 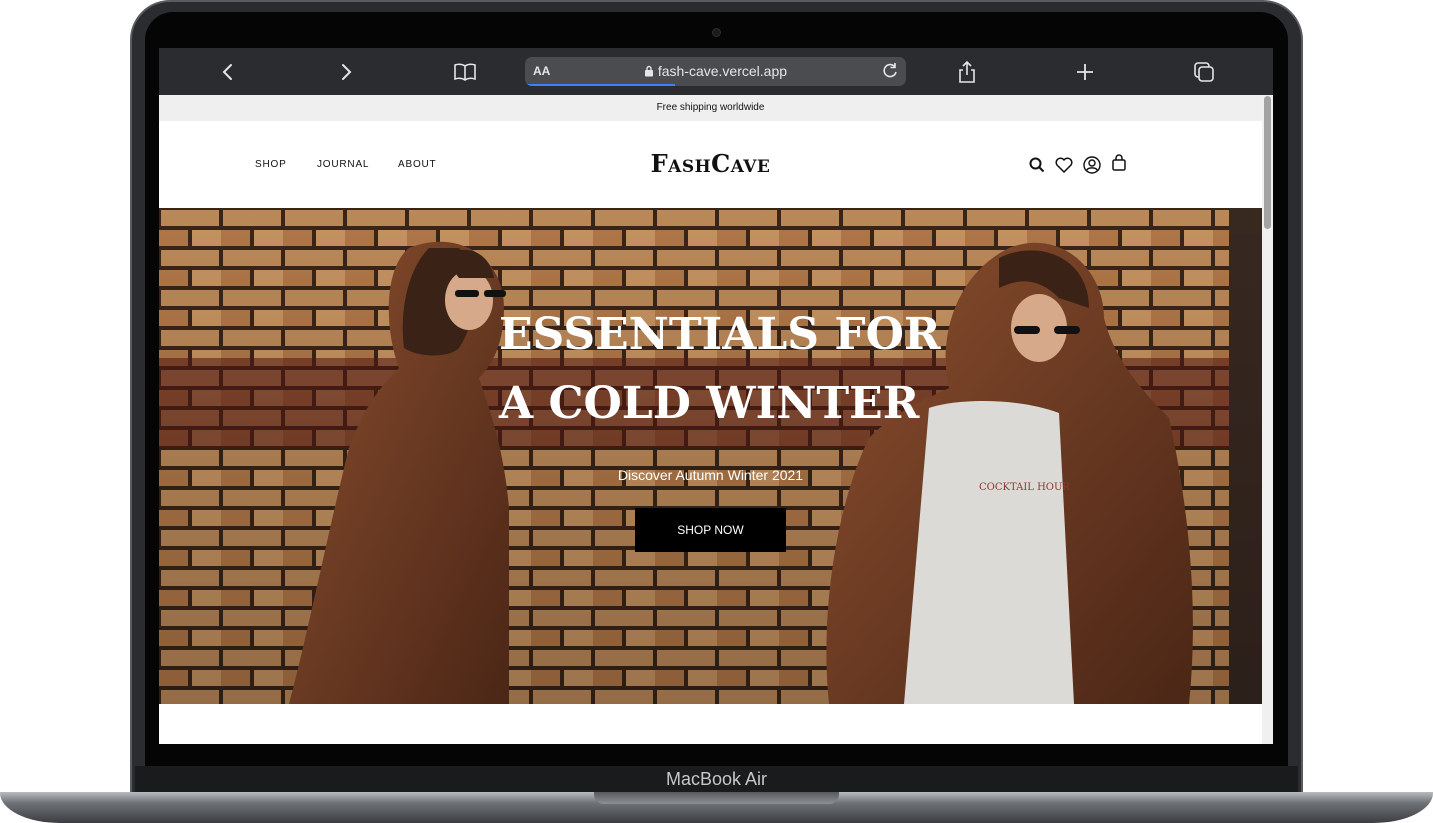 What do you see at coordinates (1267, 162) in the screenshot?
I see `scrollbar-thumb` at bounding box center [1267, 162].